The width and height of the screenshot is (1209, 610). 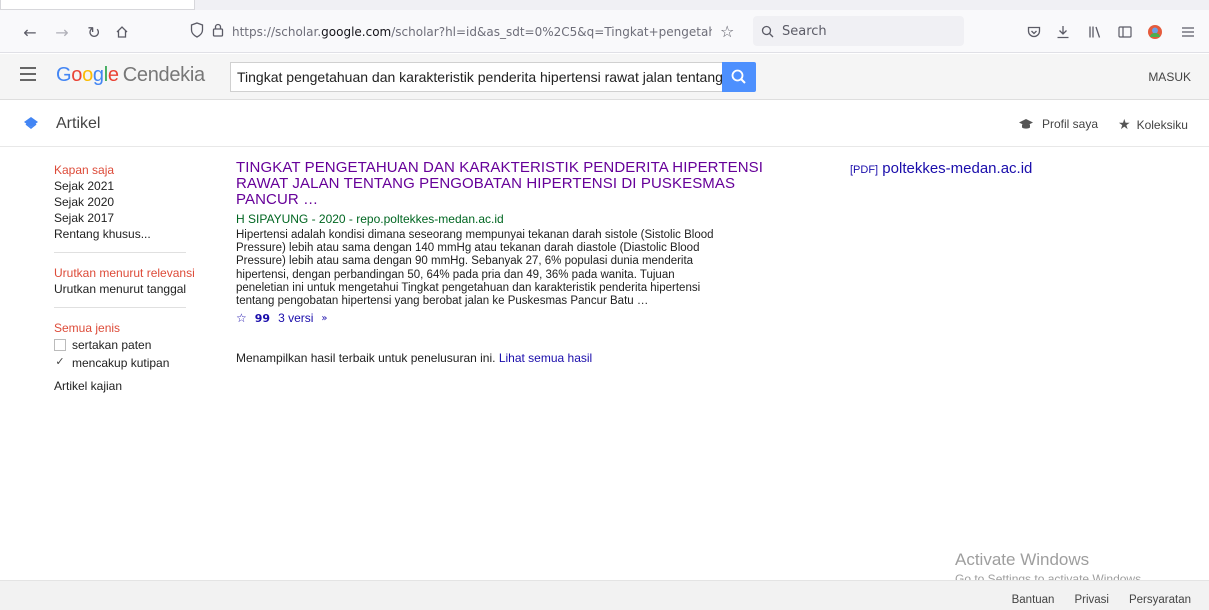 I want to click on pocket-icon, so click(x=1034, y=32).